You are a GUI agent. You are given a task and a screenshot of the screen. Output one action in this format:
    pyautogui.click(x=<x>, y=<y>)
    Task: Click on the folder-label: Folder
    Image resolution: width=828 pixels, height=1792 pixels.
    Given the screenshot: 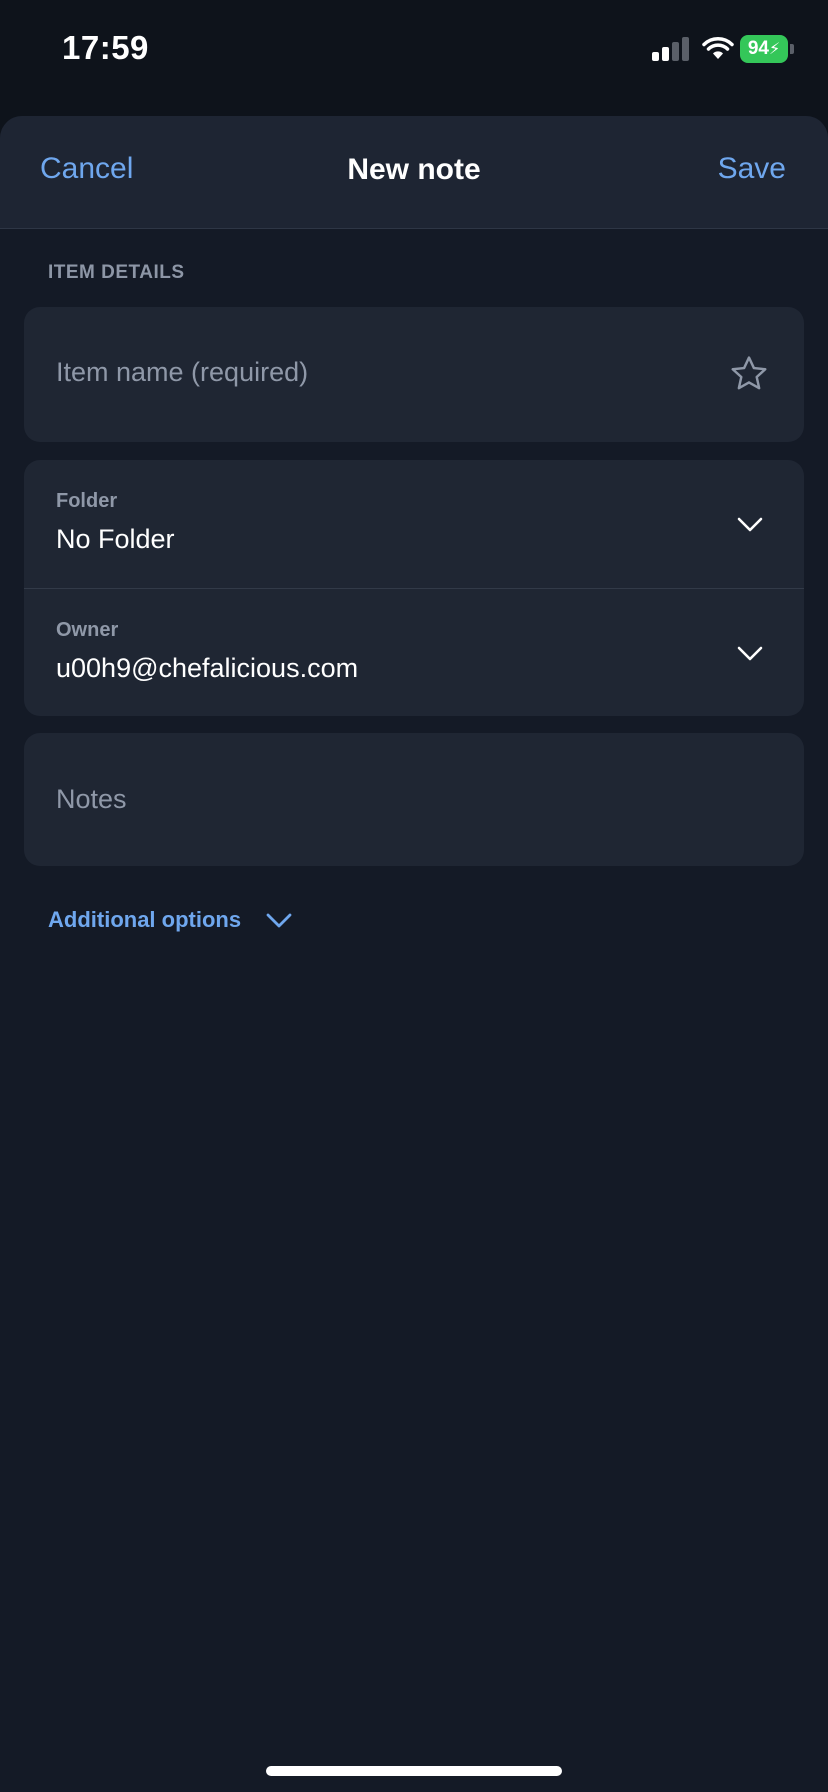 What is the action you would take?
    pyautogui.click(x=87, y=501)
    